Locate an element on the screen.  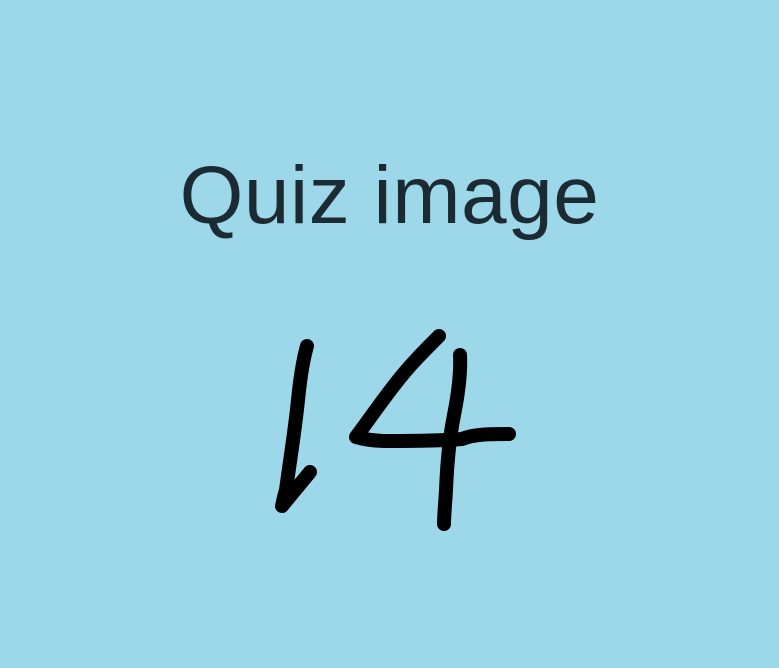
digit-one-stroke is located at coordinates (296, 426).